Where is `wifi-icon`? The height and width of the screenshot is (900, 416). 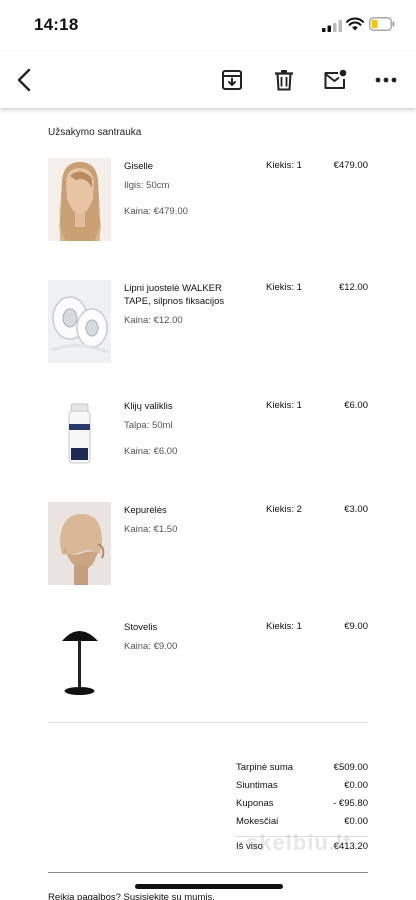 wifi-icon is located at coordinates (355, 24).